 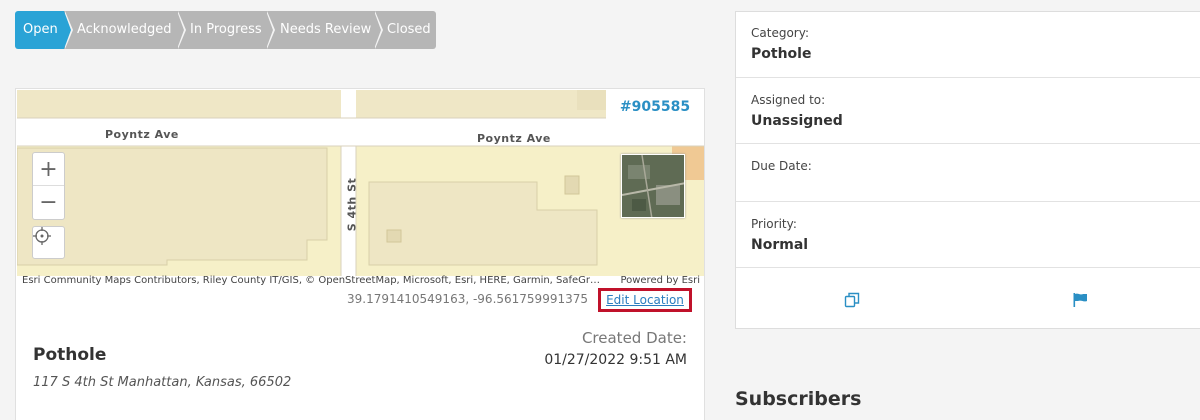 I want to click on copy-icon, so click(x=852, y=300).